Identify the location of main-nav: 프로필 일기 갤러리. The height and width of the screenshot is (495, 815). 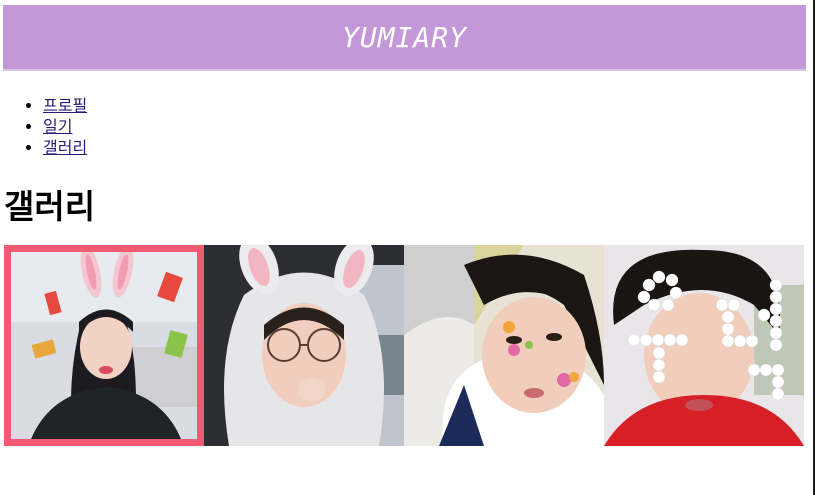
(43, 126).